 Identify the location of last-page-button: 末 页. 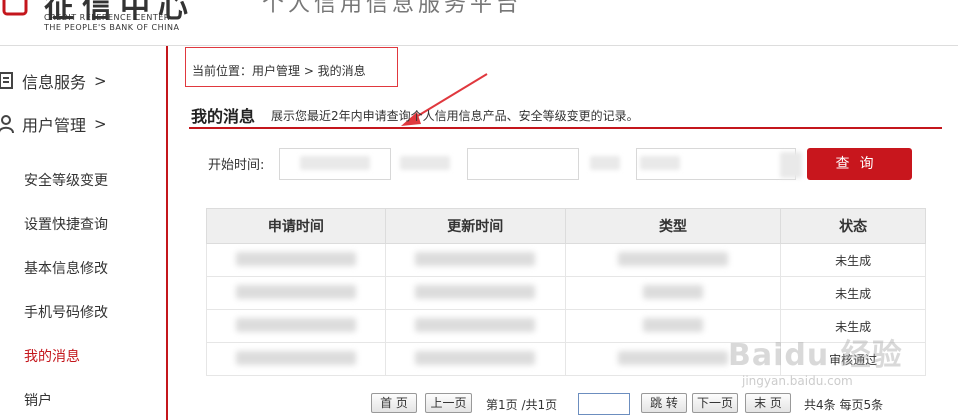
(768, 403).